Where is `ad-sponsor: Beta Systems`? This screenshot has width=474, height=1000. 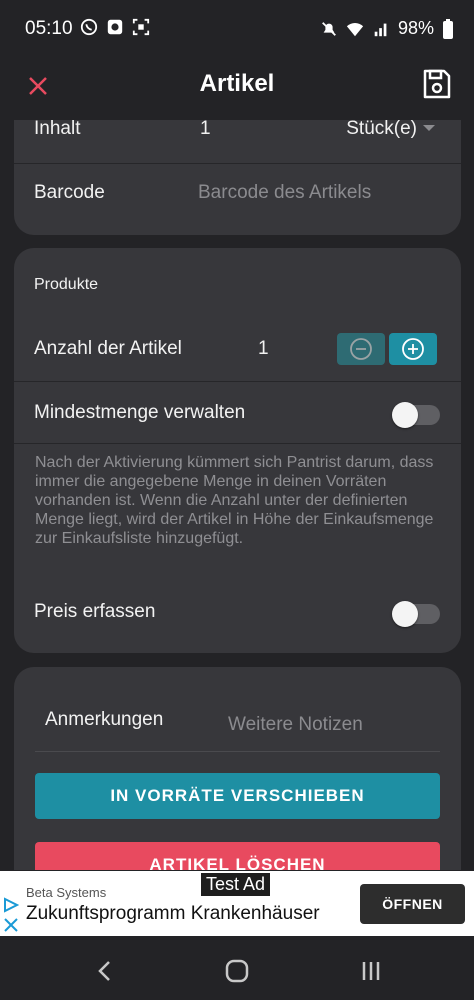 ad-sponsor: Beta Systems is located at coordinates (66, 892).